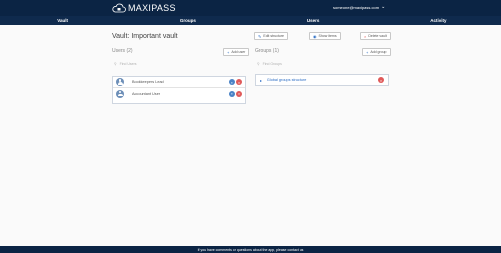  I want to click on groups-list: ▸ Global groups structure ×, so click(322, 80).